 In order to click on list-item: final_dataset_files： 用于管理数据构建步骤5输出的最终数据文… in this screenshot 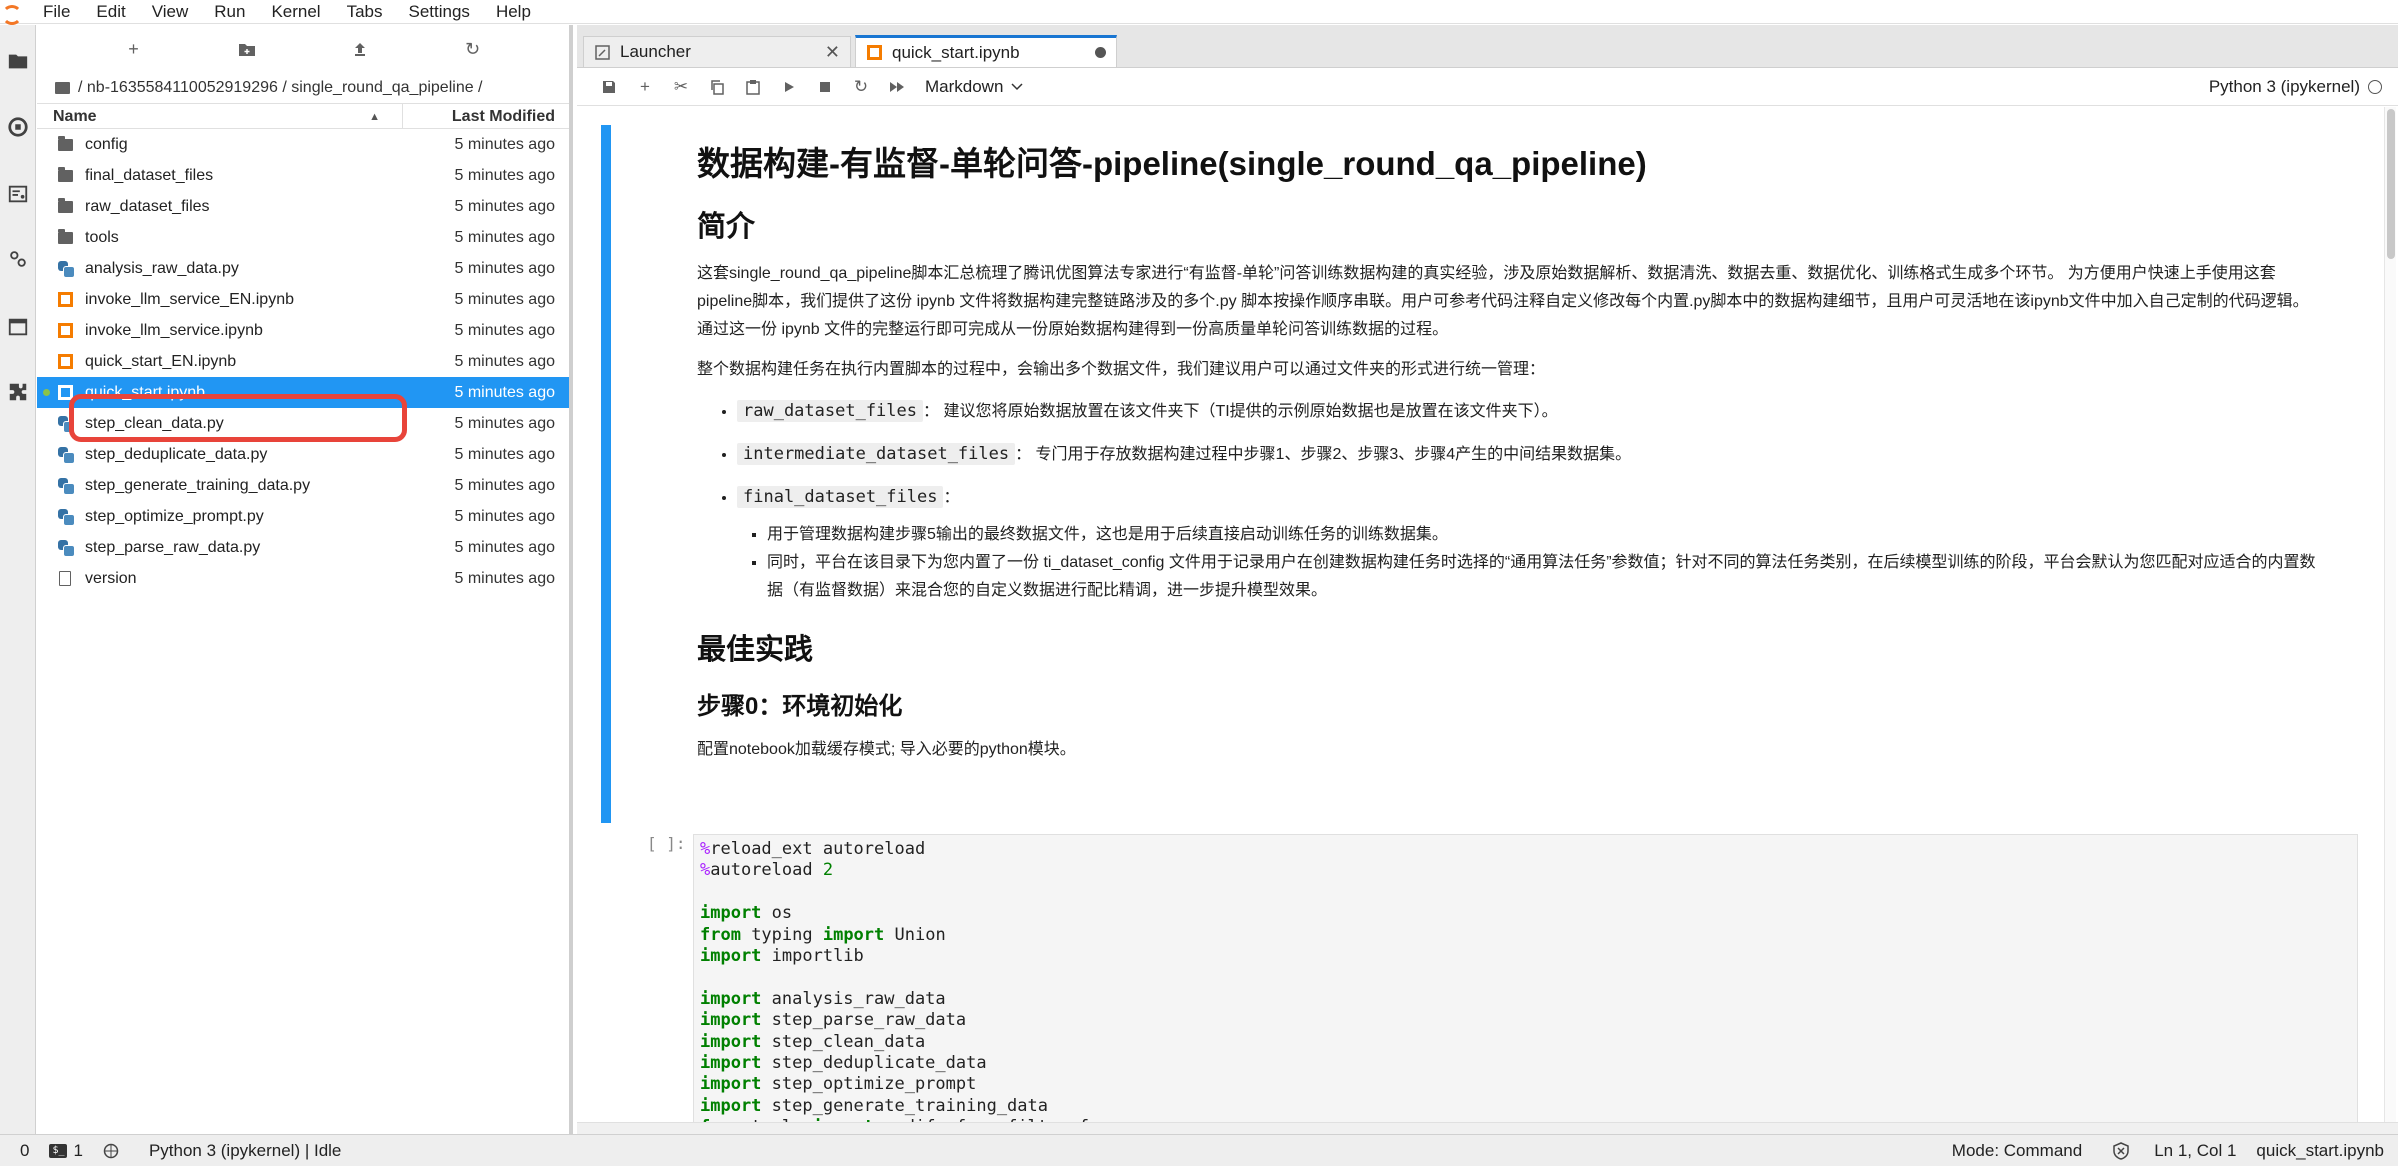, I will do `click(1527, 543)`.